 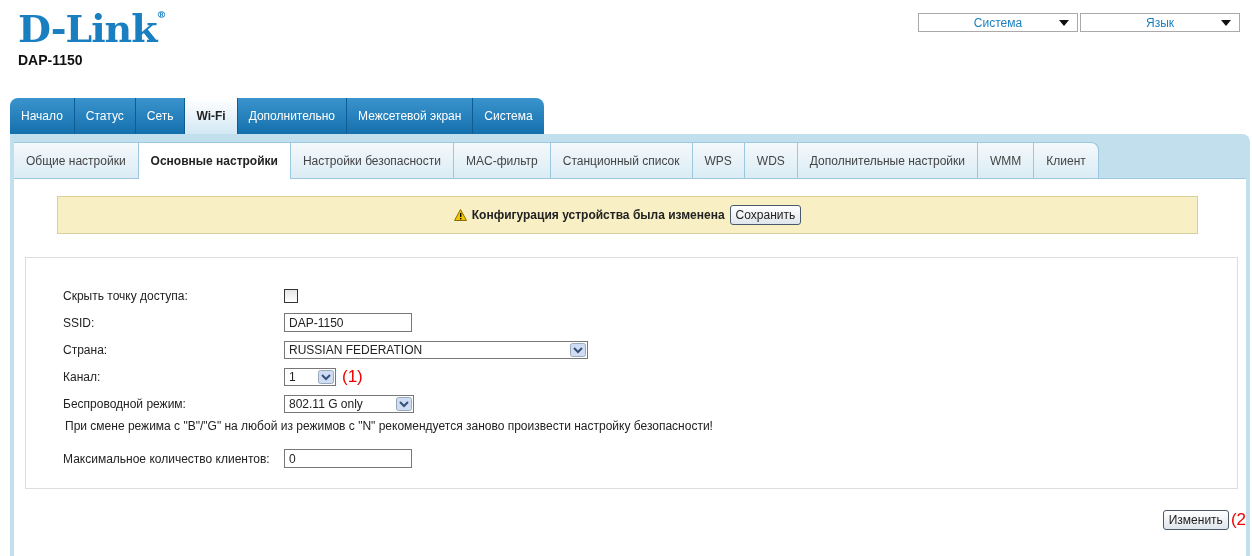 I want to click on sub-tab: Настройки безопасности, so click(x=372, y=160).